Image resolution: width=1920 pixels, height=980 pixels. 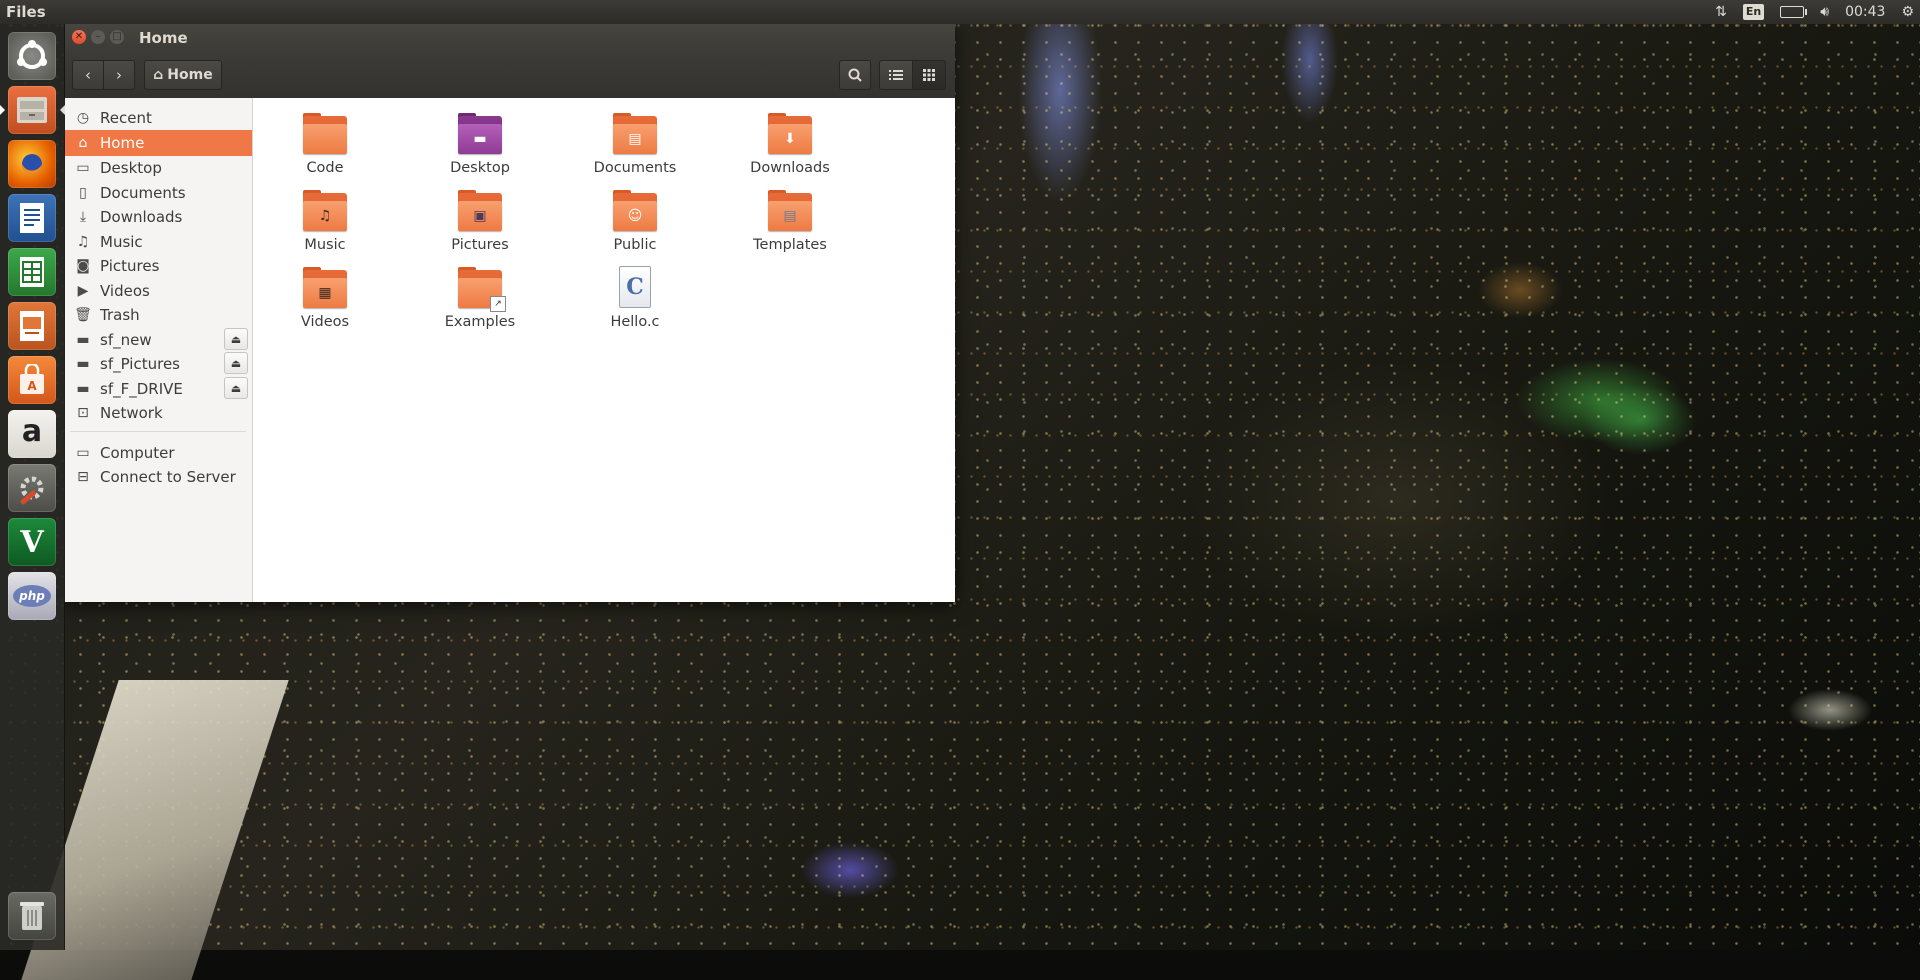 What do you see at coordinates (26, 12) in the screenshot?
I see `app-menu-title: Files` at bounding box center [26, 12].